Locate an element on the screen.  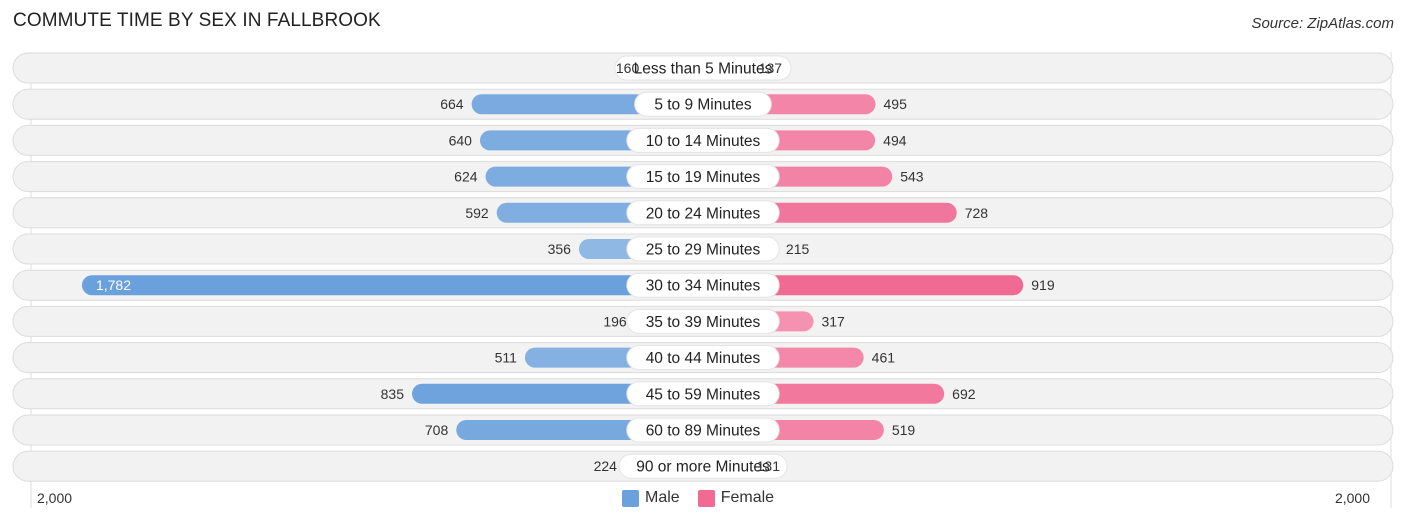
value-label-male: 511 is located at coordinates (506, 358).